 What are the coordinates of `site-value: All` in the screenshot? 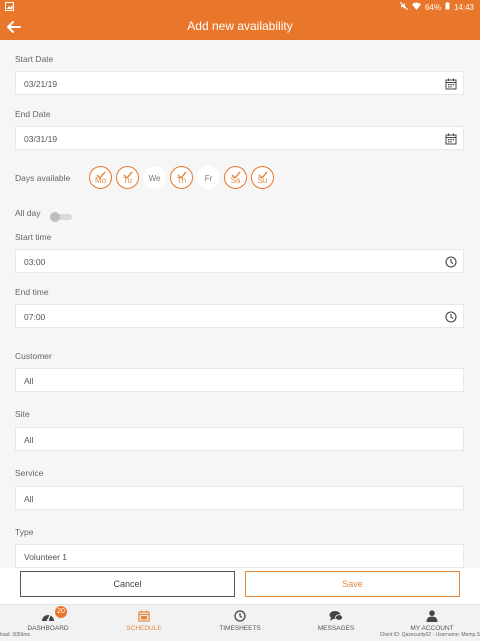 It's located at (29, 440).